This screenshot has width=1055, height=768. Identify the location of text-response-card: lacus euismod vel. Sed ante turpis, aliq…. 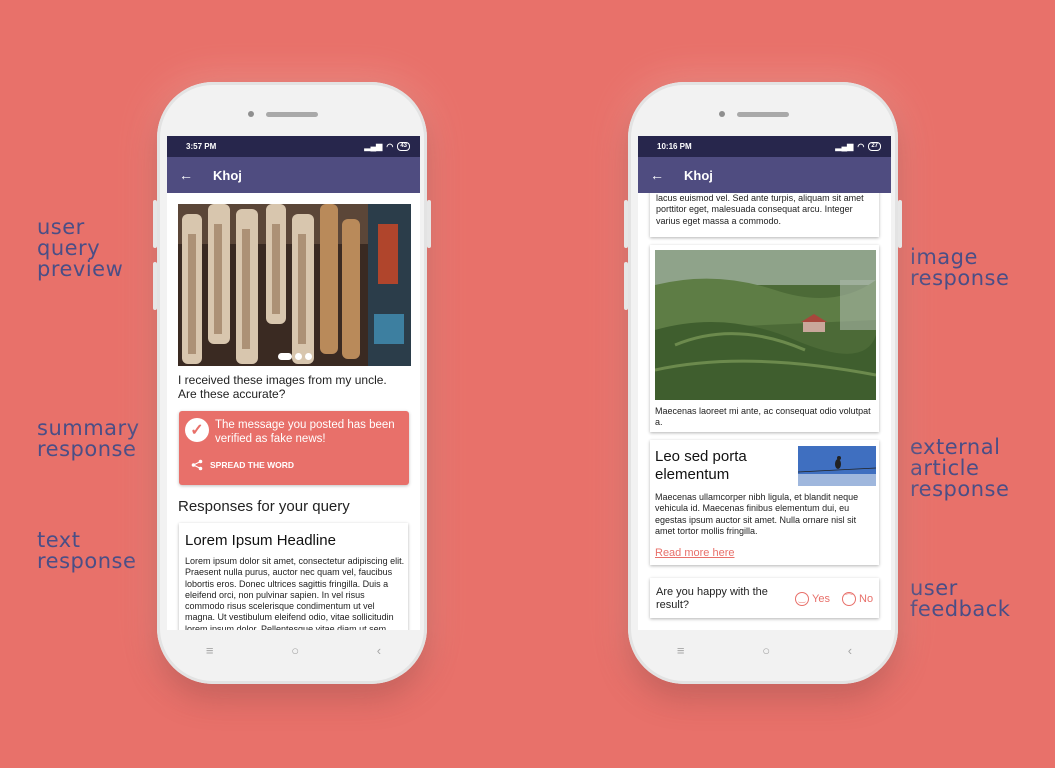
(764, 215).